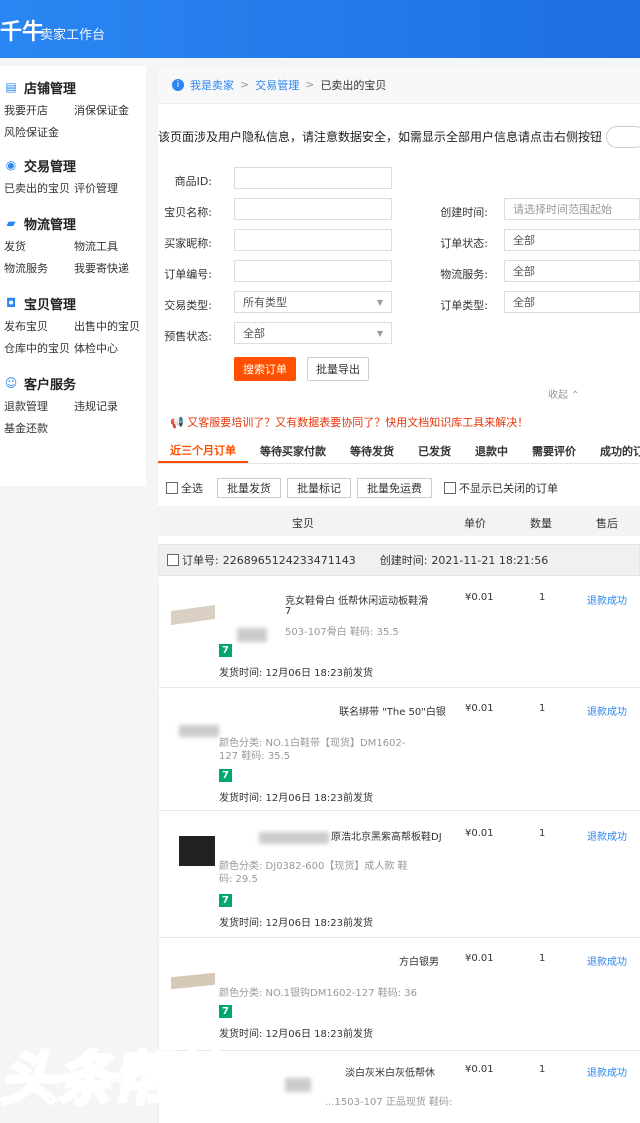 The height and width of the screenshot is (1123, 640). Describe the element at coordinates (39, 428) in the screenshot. I see `sidebar-item-fund-repay: 基金还款` at that location.